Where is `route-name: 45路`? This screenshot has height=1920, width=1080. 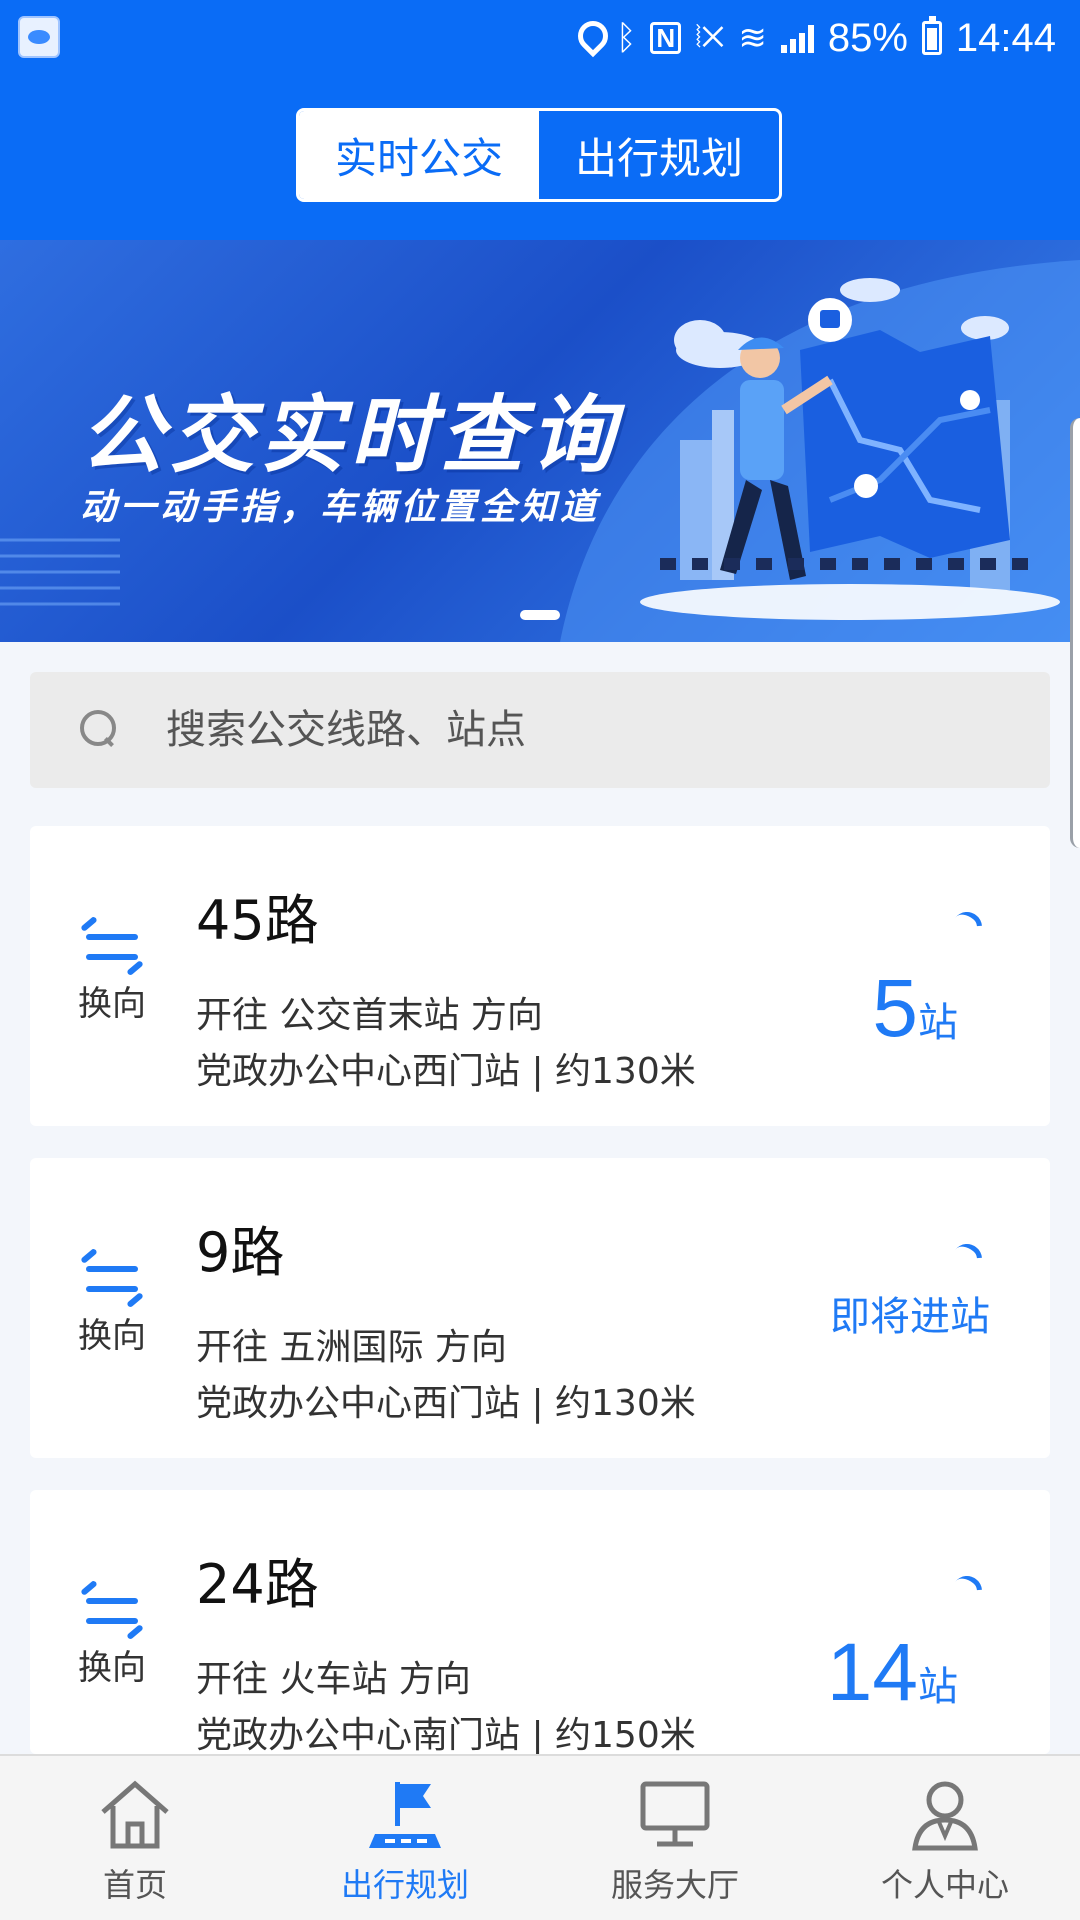 route-name: 45路 is located at coordinates (257, 920).